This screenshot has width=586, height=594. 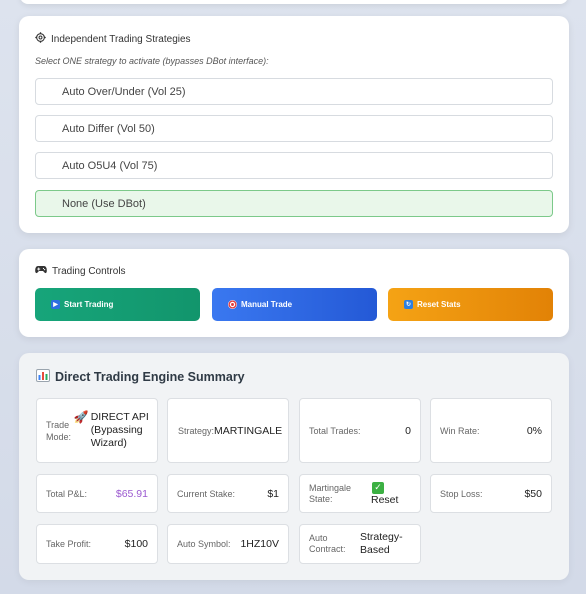 I want to click on total-trades-stat: Total Trades: 0, so click(x=360, y=430).